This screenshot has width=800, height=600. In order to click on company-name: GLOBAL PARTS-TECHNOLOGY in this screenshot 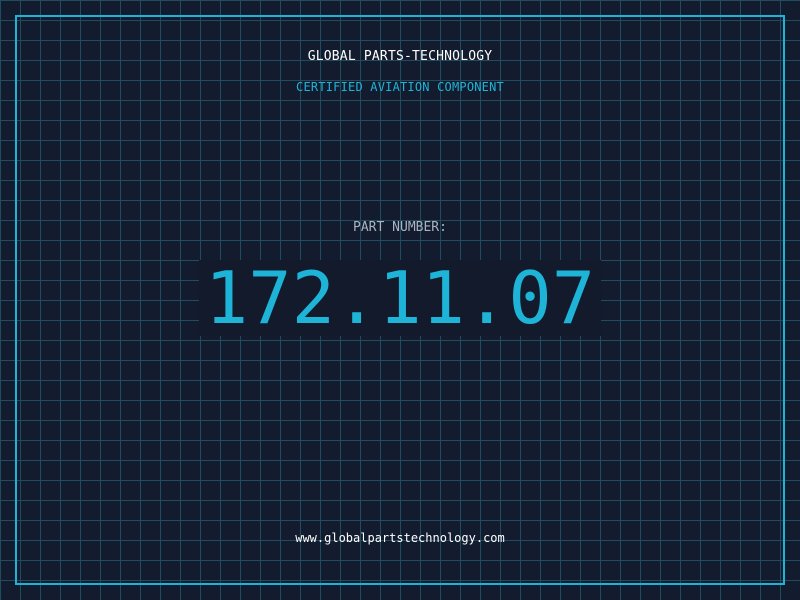, I will do `click(400, 56)`.